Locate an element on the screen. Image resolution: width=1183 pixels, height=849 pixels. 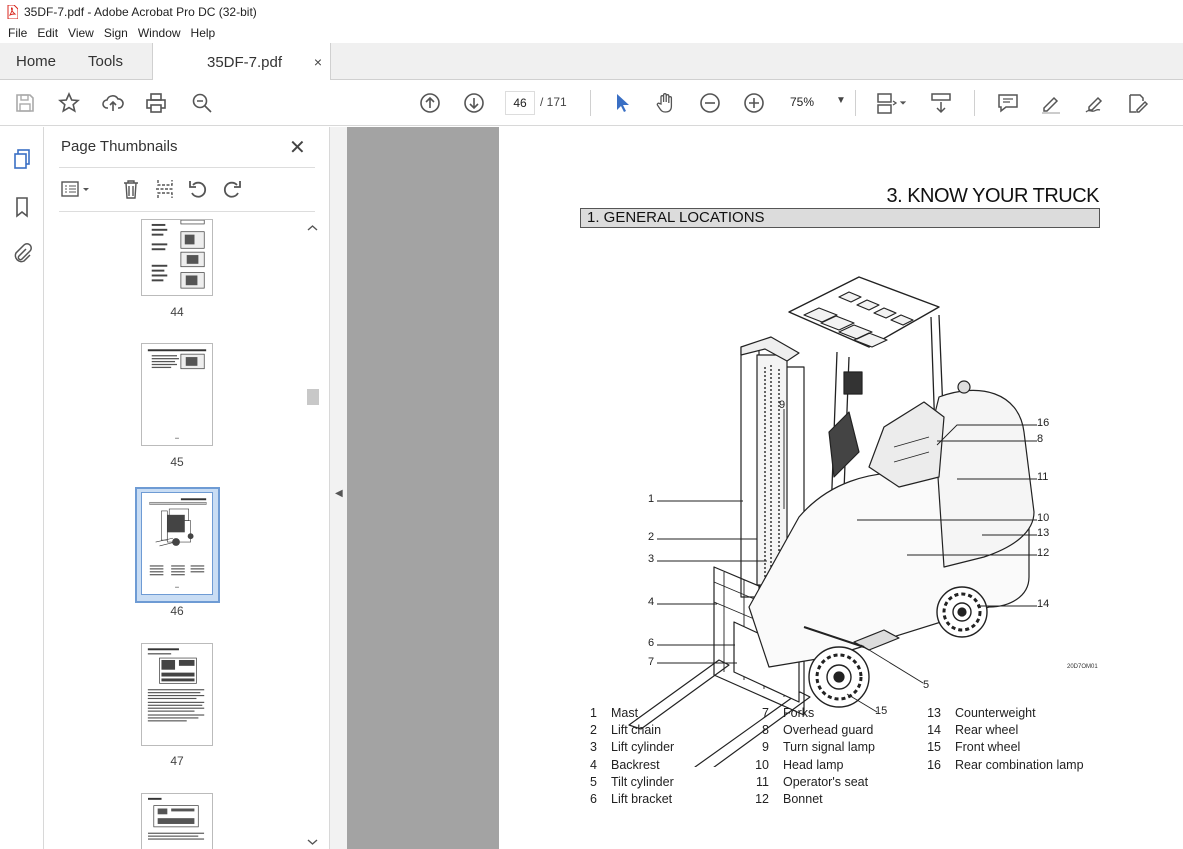
legend-item: 15 Front wheel is located at coordinates (974, 747).